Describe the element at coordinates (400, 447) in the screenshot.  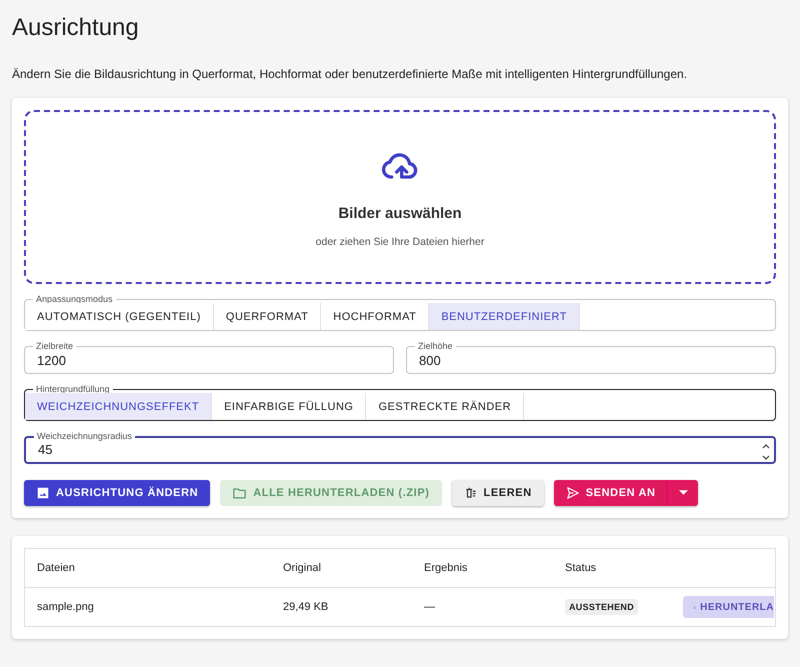
I see `number-field: Weichzeichnungsradius 45` at that location.